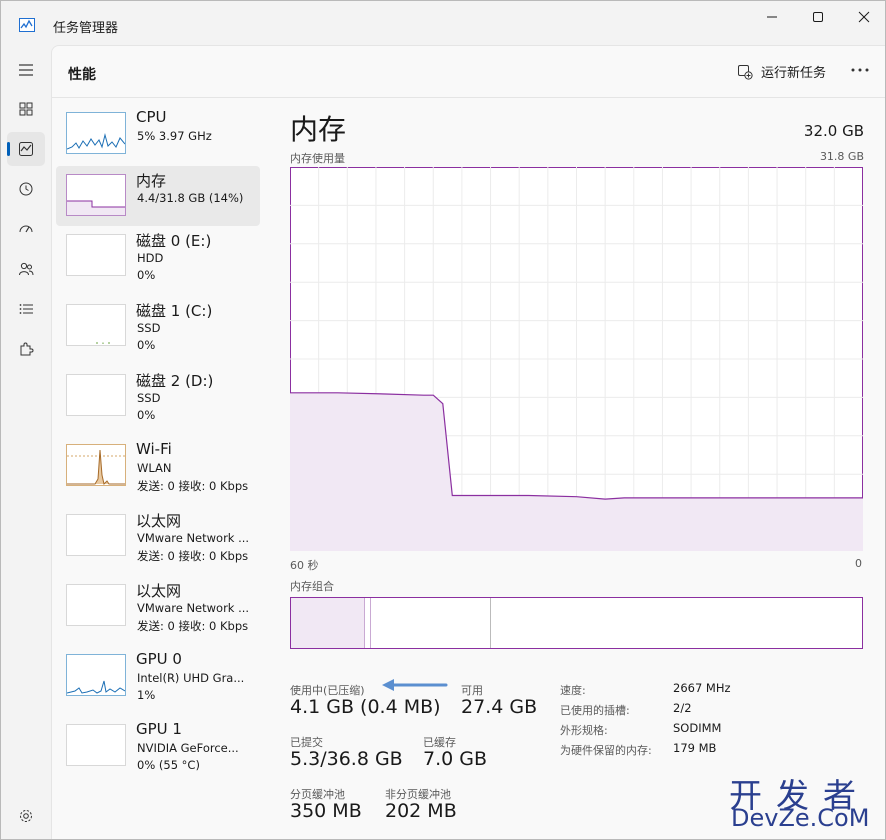 This screenshot has width=886, height=840. I want to click on performance-chart-icon, so click(26, 149).